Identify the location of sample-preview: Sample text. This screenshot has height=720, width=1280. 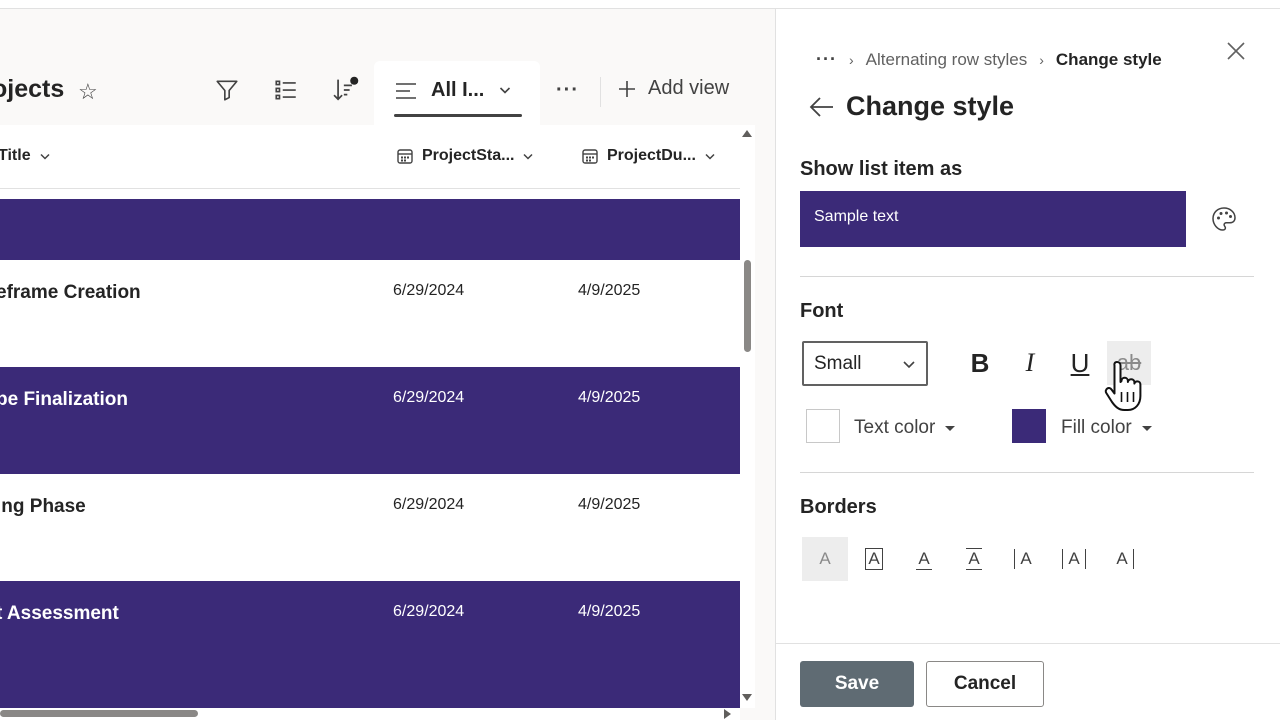
(993, 219).